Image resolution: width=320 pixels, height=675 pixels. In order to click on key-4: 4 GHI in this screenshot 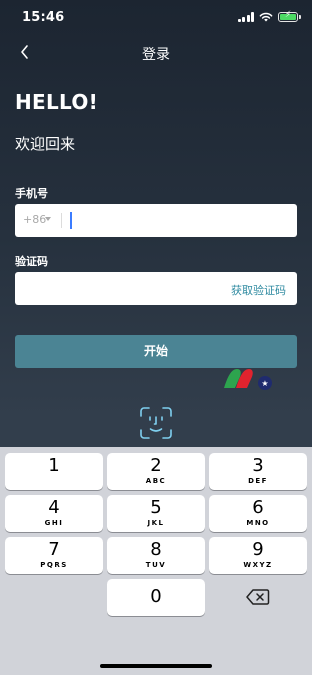, I will do `click(54, 513)`.